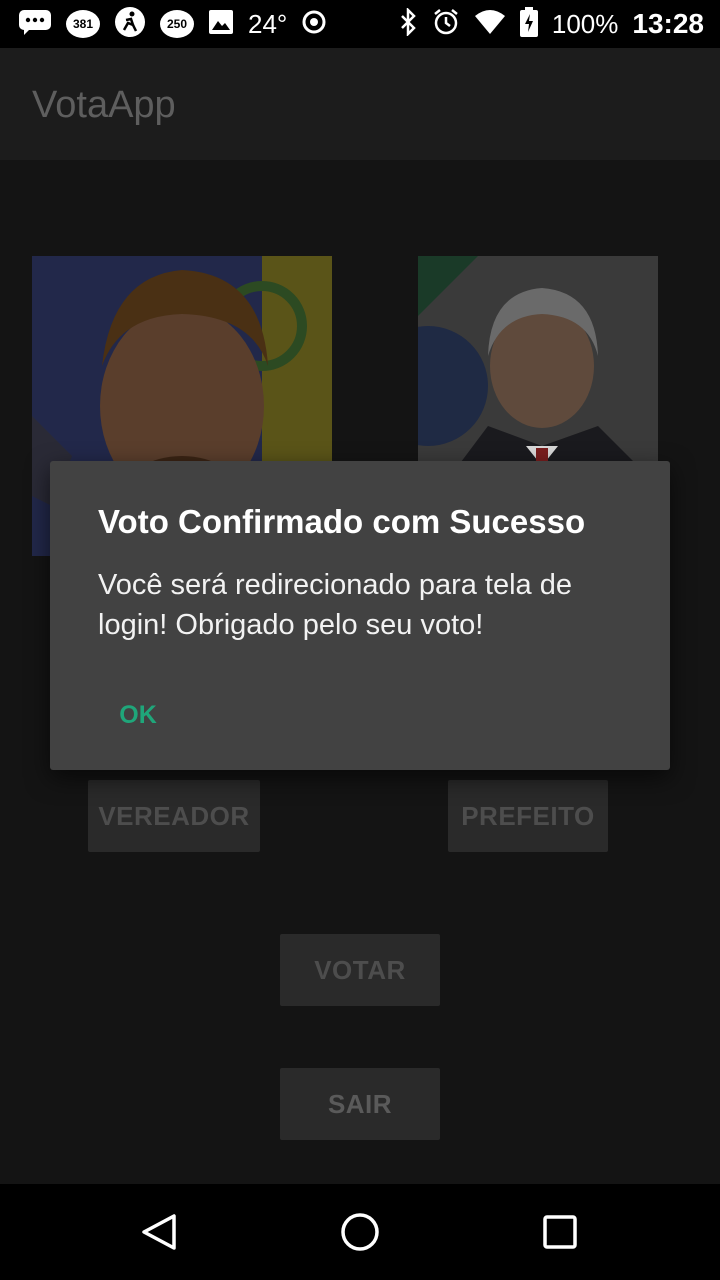 The image size is (720, 1280). Describe the element at coordinates (668, 23) in the screenshot. I see `clock: 13:28` at that location.